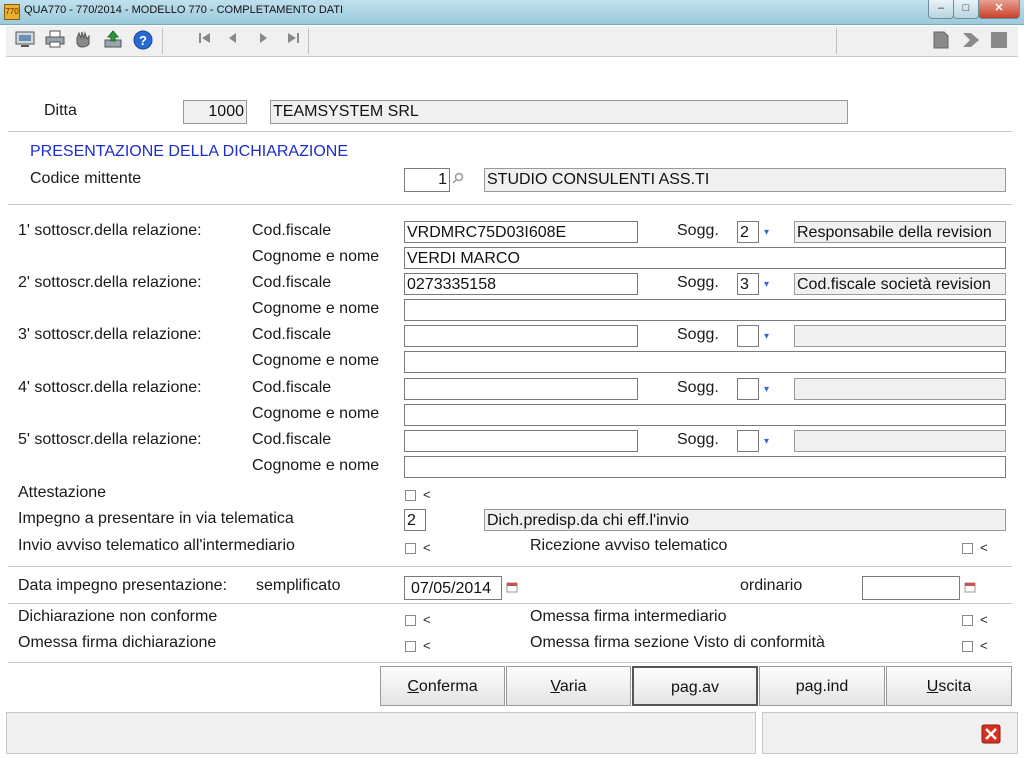 This screenshot has height=759, width=1024. I want to click on sottoscr-5-codfiscale, so click(521, 441).